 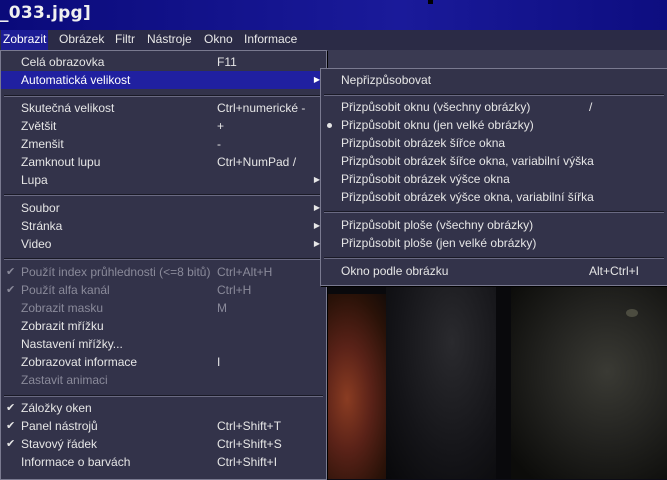 I want to click on menu-item-actual-size: Skutečná velikost Ctrl+numerické -, so click(x=163, y=108).